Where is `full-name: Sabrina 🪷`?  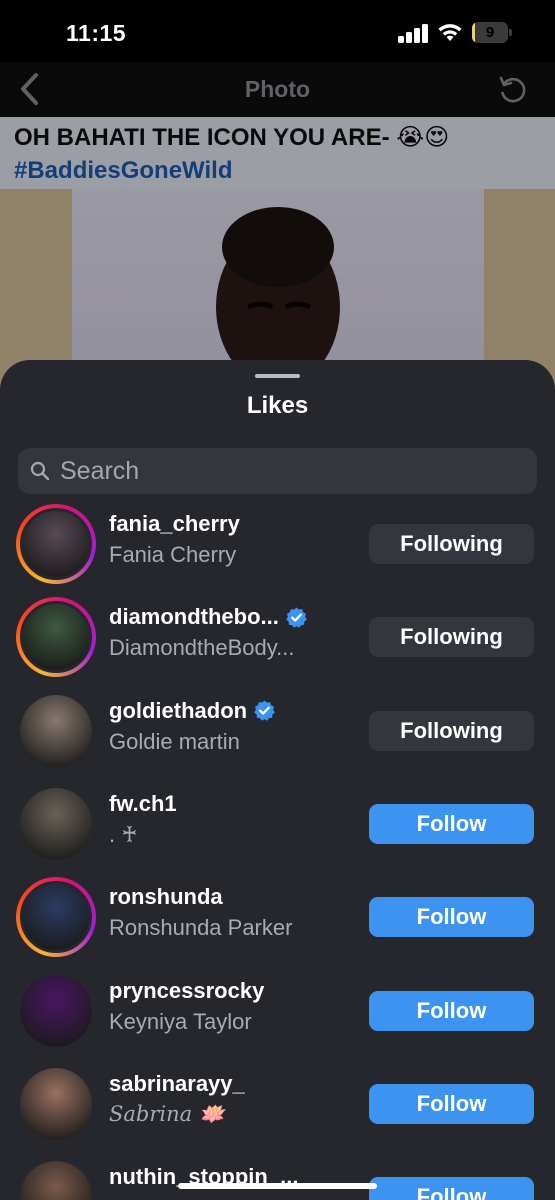 full-name: Sabrina 🪷 is located at coordinates (167, 1113).